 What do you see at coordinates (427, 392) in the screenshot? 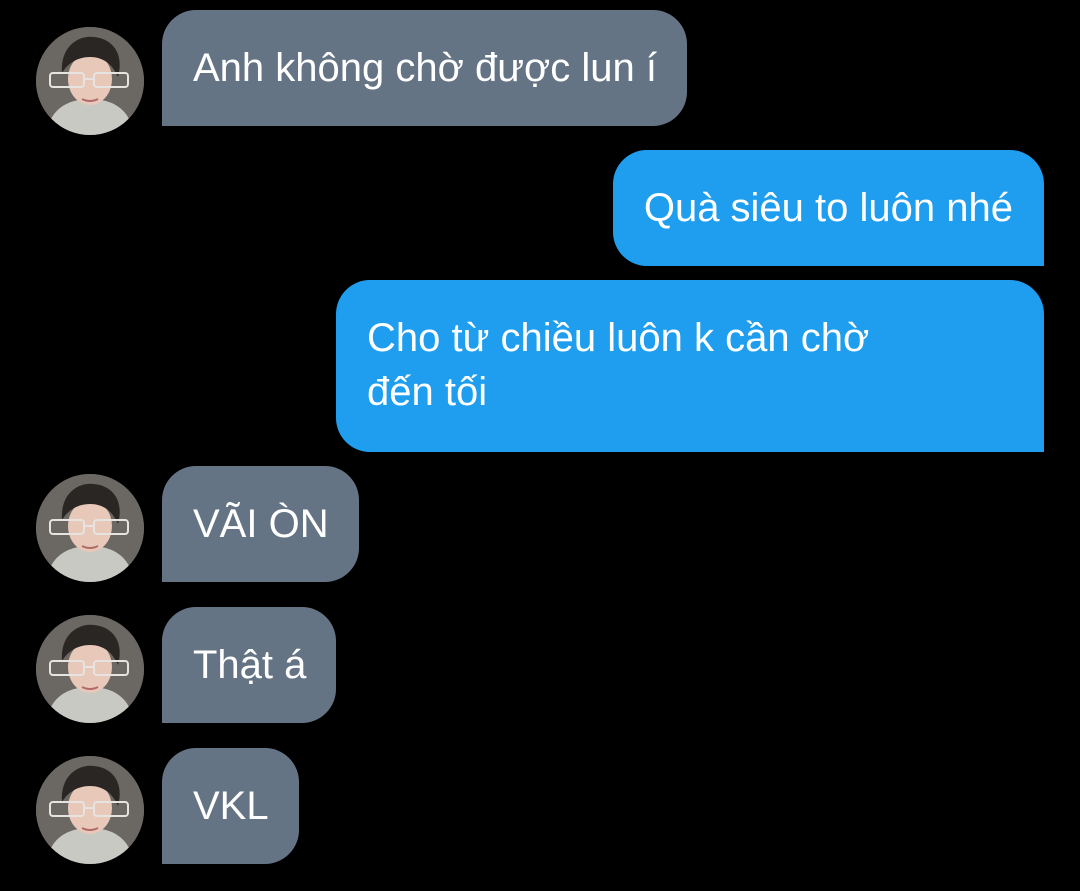
I see `message-text-line: đến tối` at bounding box center [427, 392].